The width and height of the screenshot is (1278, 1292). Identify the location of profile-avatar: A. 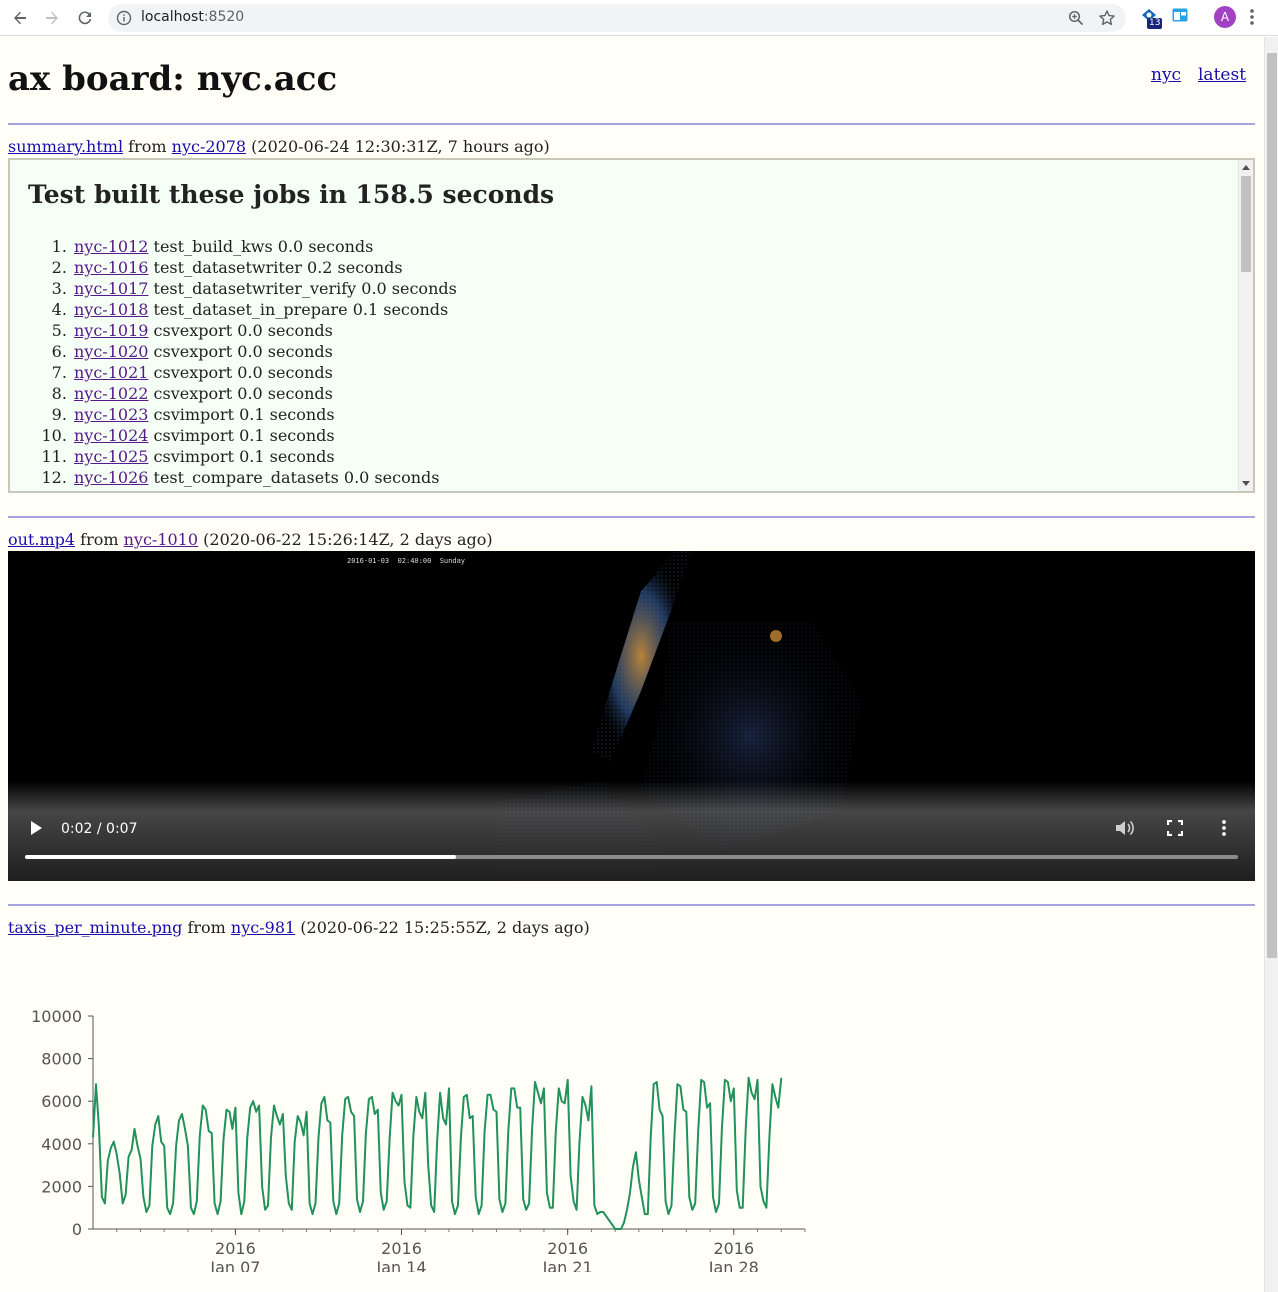
(1225, 17).